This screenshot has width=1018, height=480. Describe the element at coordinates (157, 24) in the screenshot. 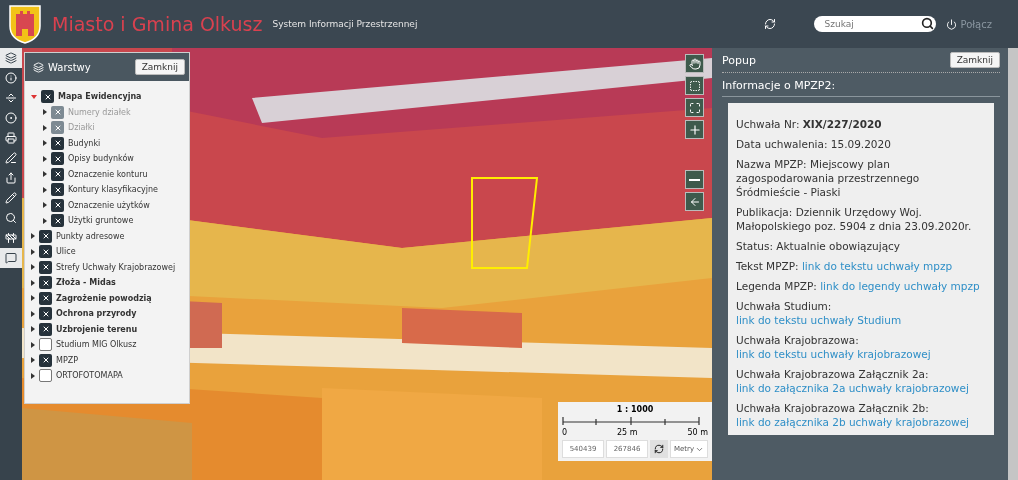

I see `site-title: Miasto i Gmina Olkusz` at that location.